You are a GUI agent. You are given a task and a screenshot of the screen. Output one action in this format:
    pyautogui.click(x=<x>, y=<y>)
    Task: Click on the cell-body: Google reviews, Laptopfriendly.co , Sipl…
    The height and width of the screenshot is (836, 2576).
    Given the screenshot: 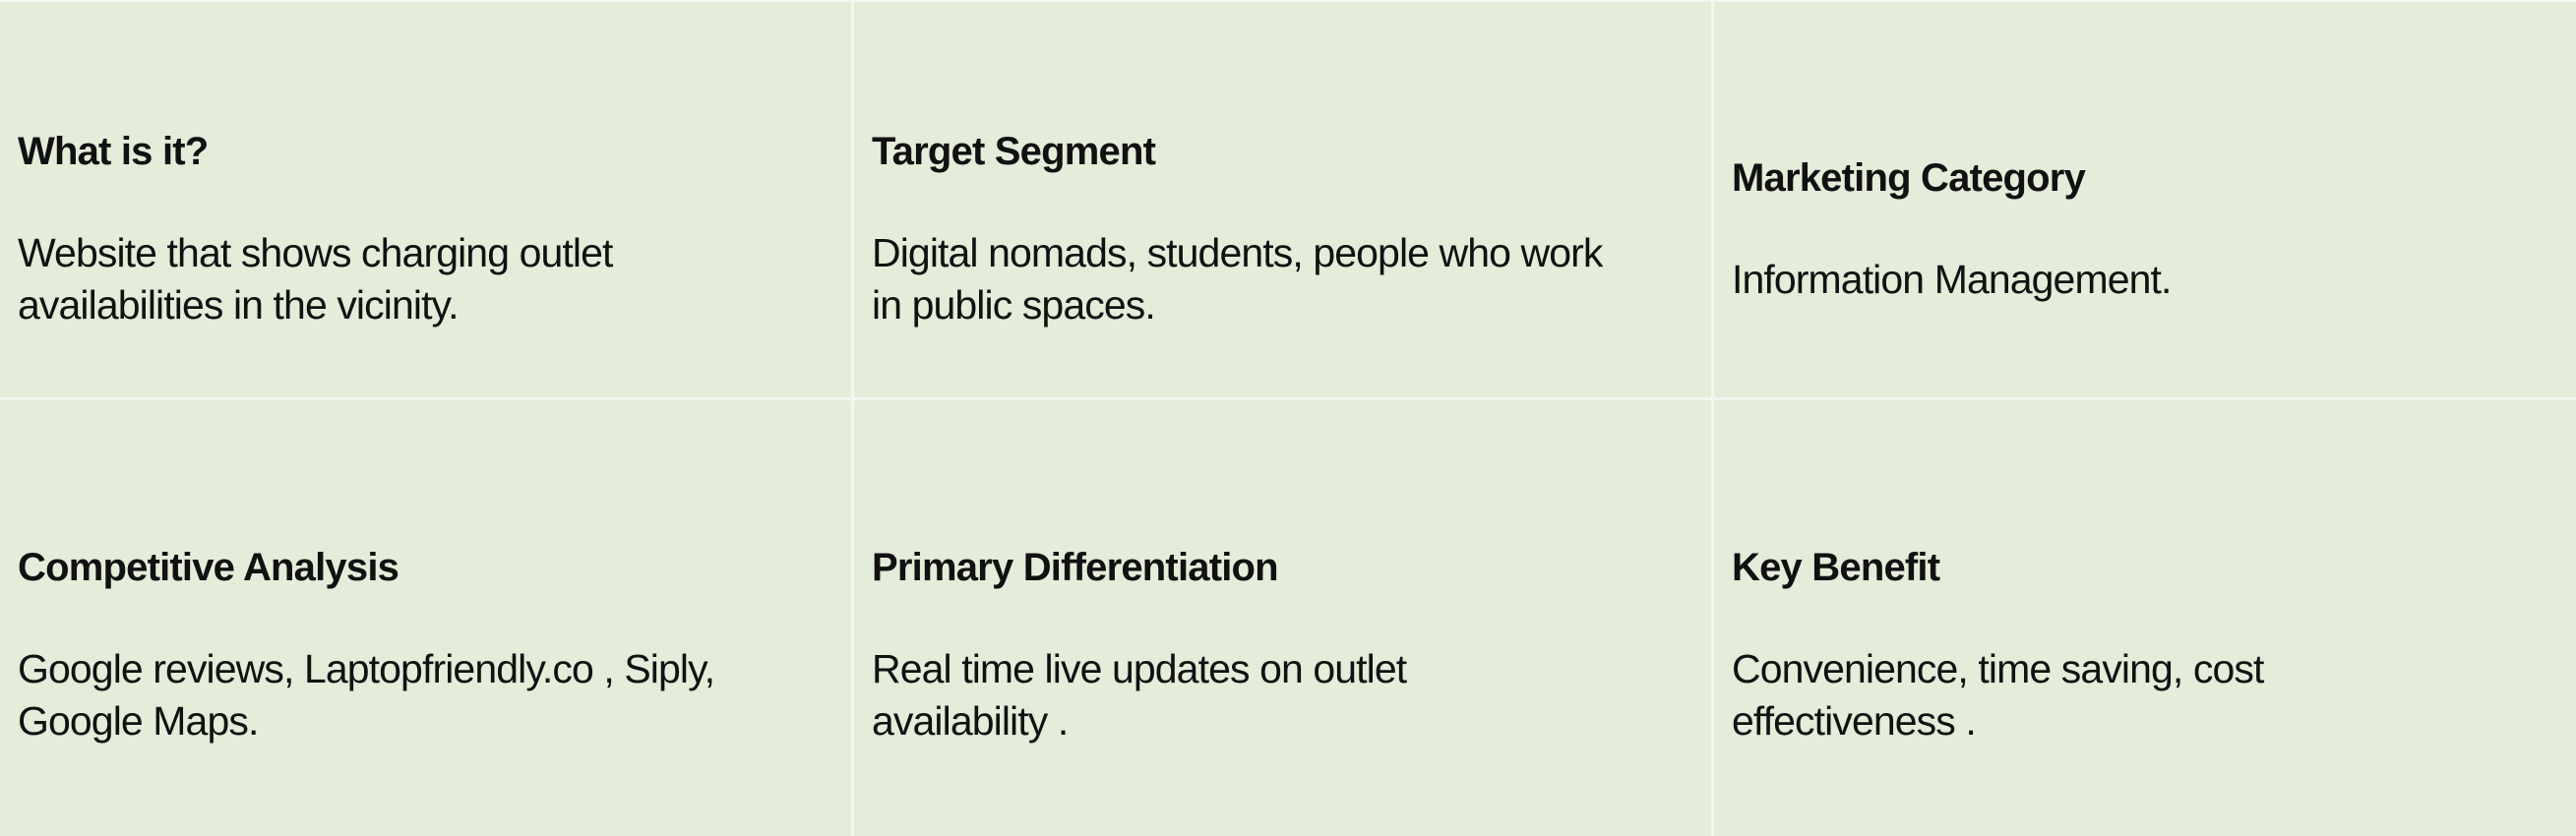 What is the action you would take?
    pyautogui.click(x=366, y=694)
    